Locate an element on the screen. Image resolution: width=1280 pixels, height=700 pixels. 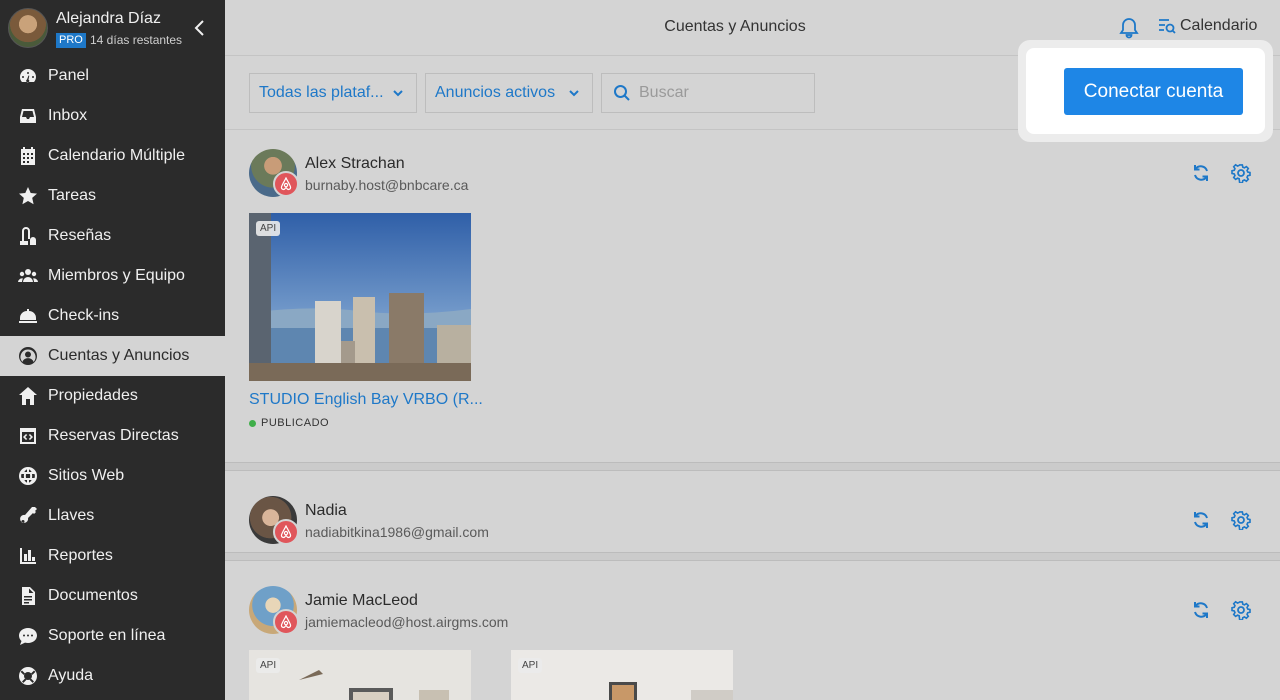
notifications-button is located at coordinates (1129, 28).